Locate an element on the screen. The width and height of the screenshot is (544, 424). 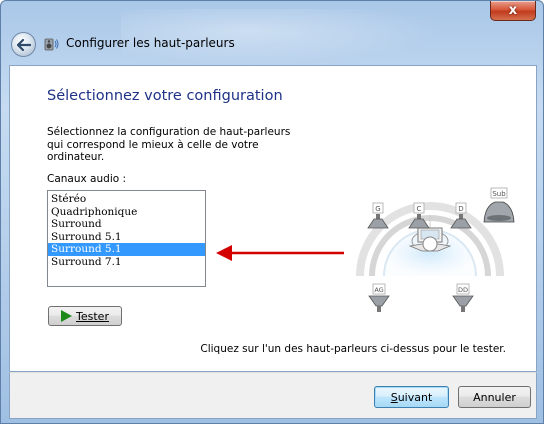
list-item-surround-5-1: Surround 5.1 is located at coordinates (126, 237).